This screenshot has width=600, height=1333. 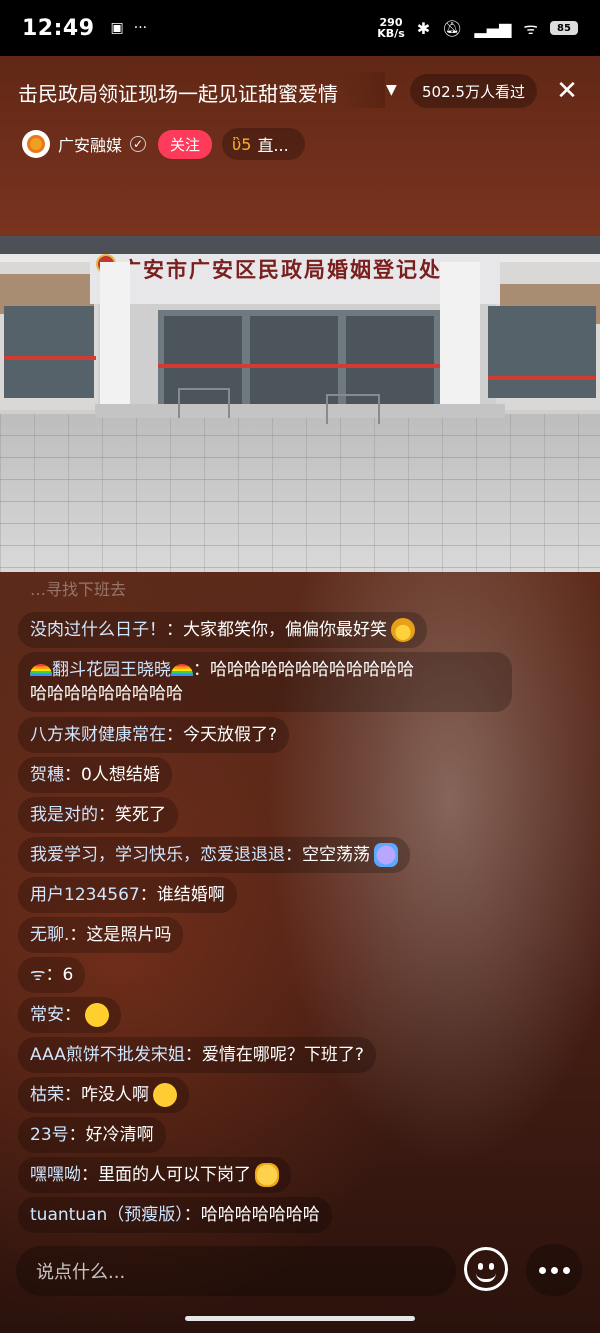 What do you see at coordinates (129, 935) in the screenshot?
I see `comment-text: 这是照片吗` at bounding box center [129, 935].